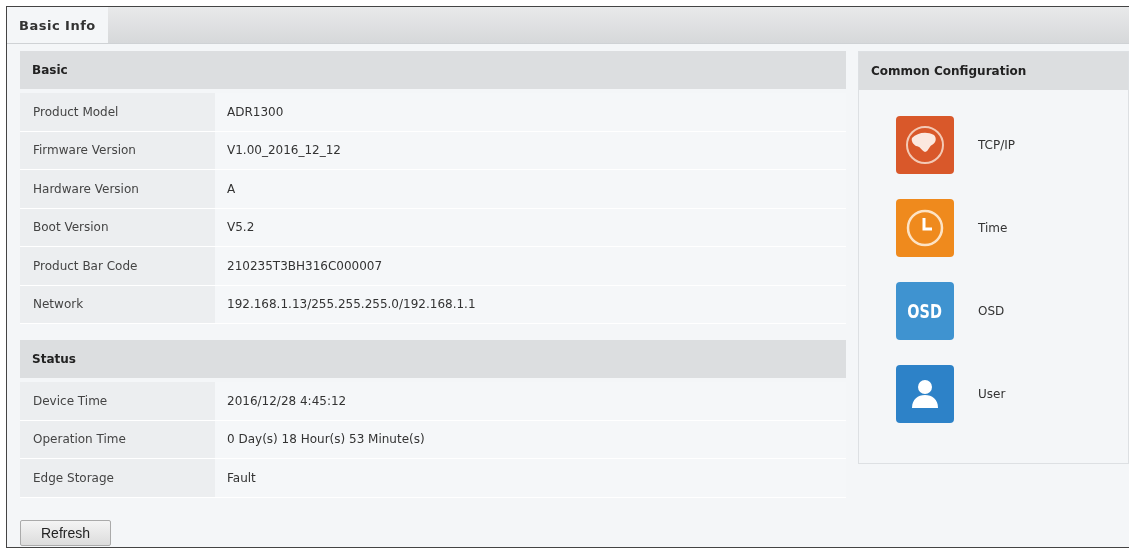  I want to click on tab: Basic Info, so click(57, 25).